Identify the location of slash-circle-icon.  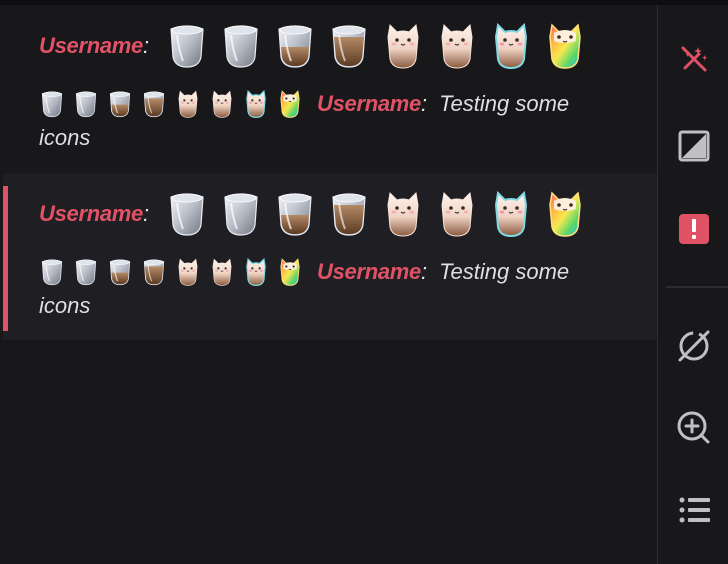
(694, 346).